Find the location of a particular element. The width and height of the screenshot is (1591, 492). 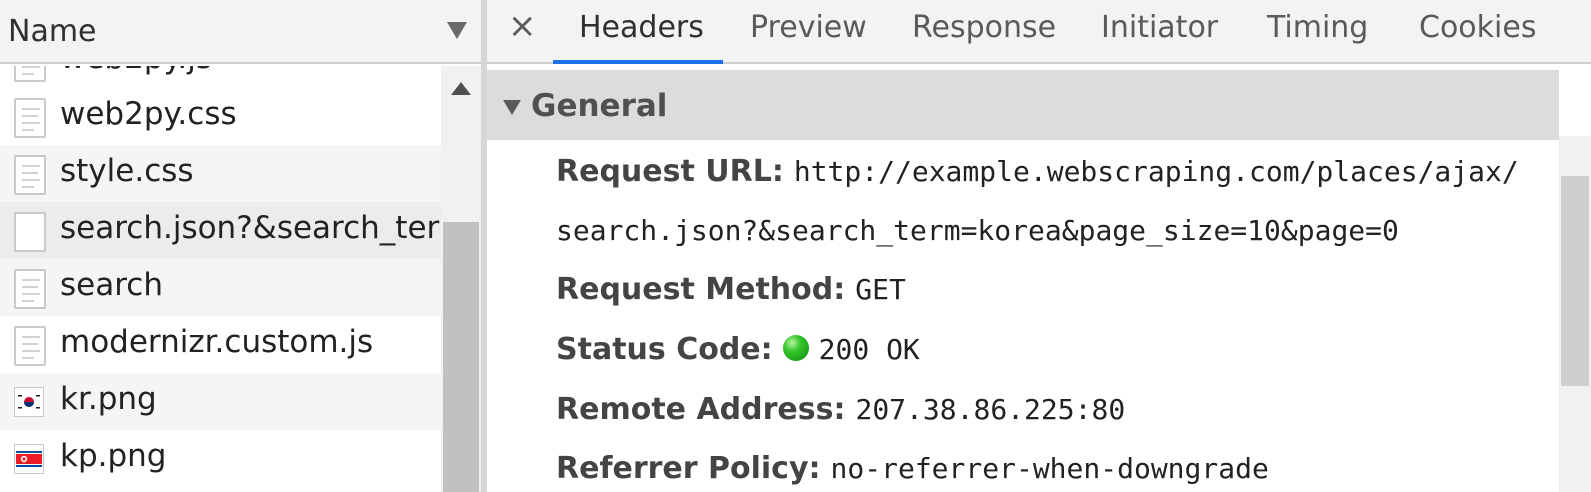

remote-address-row: Remote Address: 207.38.86.225:80 is located at coordinates (840, 409).